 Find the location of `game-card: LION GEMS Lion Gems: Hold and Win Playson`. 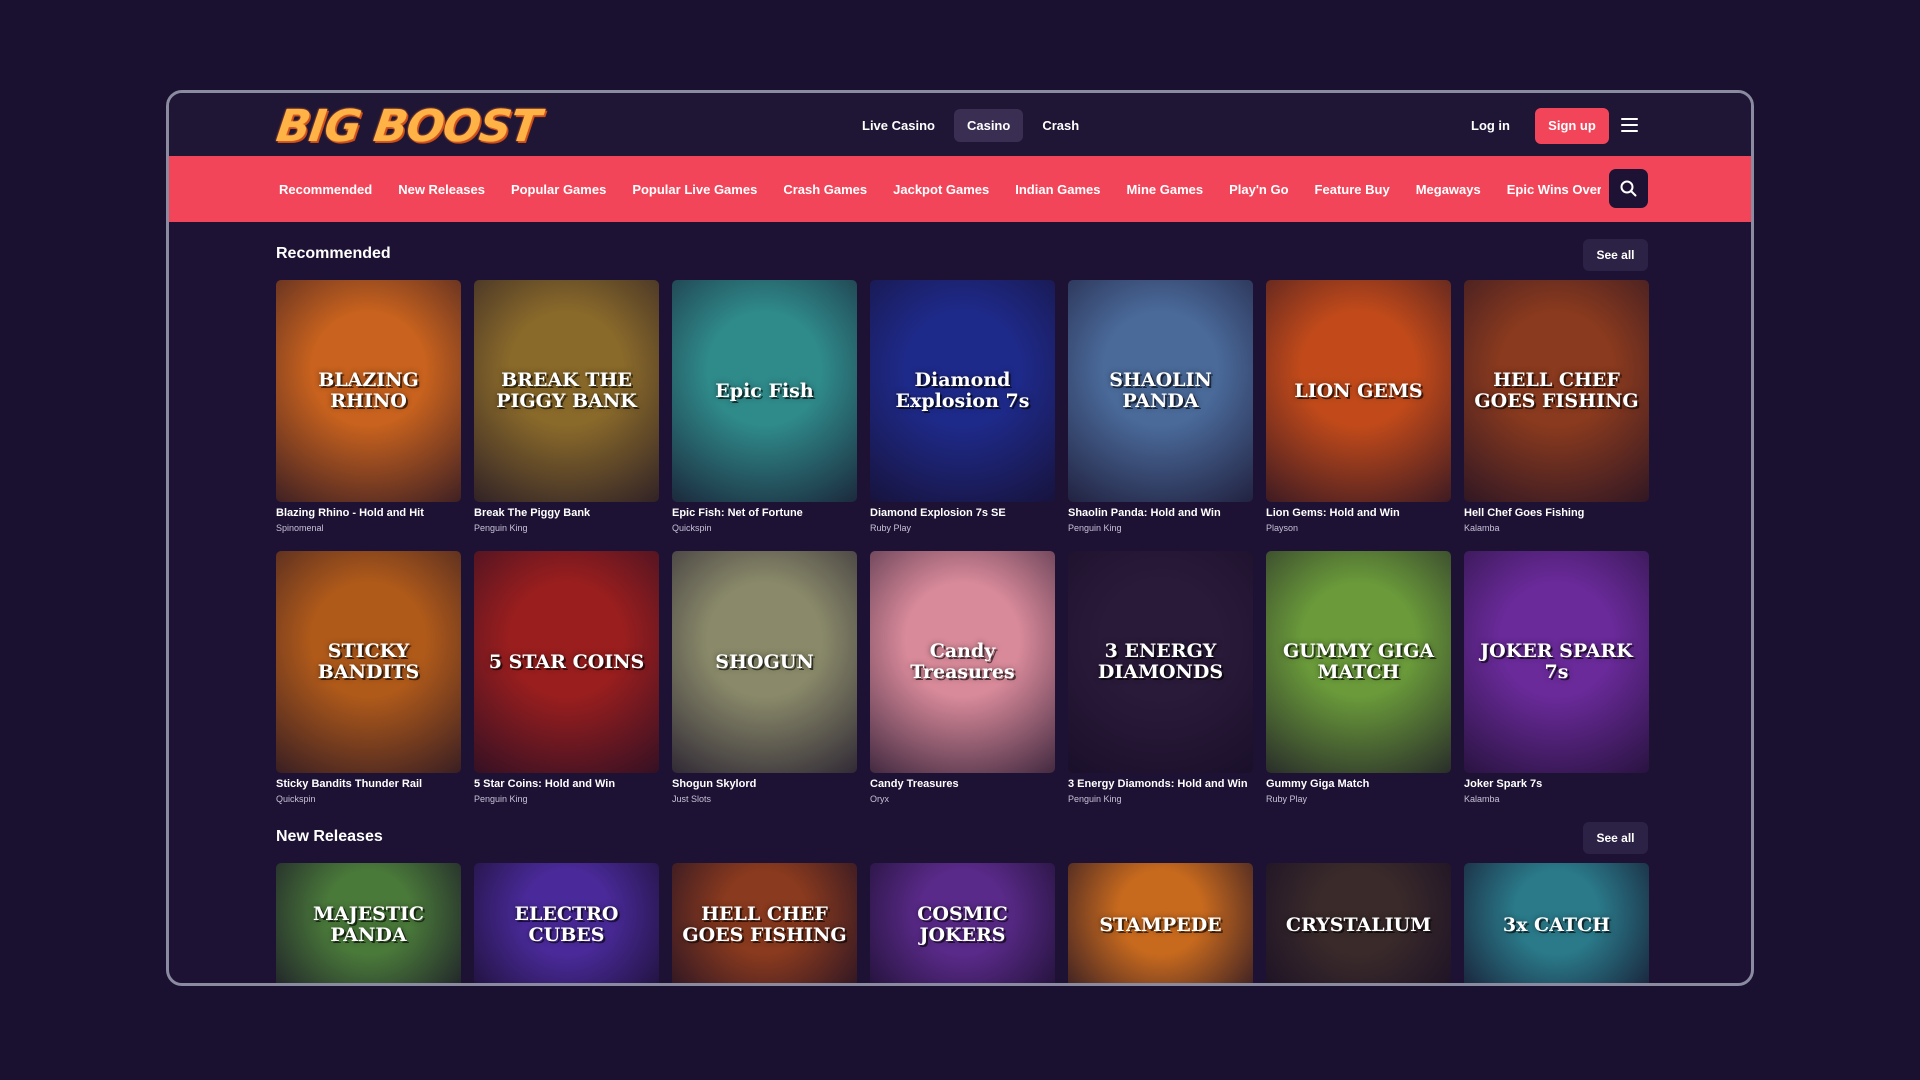

game-card: LION GEMS Lion Gems: Hold and Win Playson is located at coordinates (1358, 406).